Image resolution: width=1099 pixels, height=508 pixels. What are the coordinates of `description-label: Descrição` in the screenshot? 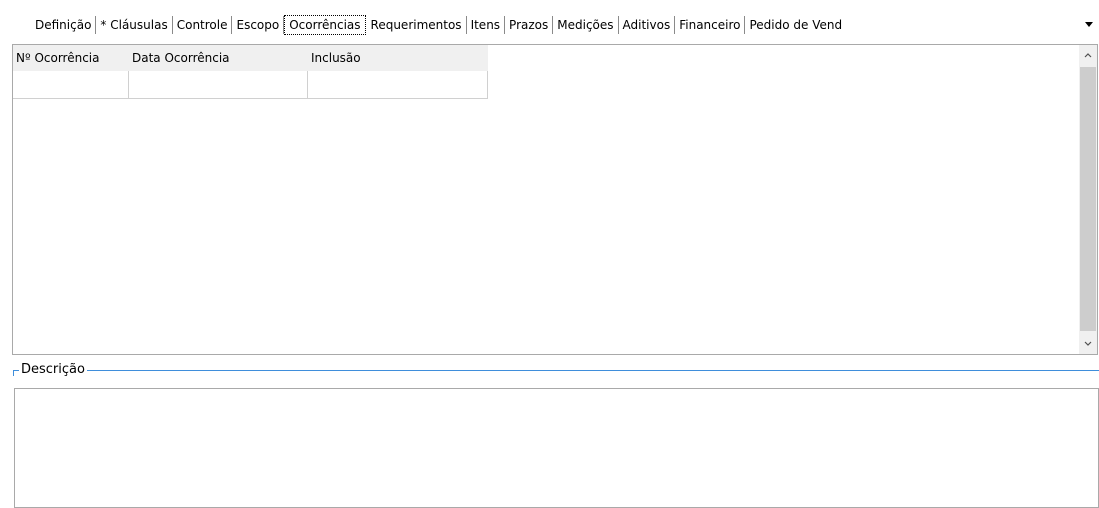 It's located at (53, 369).